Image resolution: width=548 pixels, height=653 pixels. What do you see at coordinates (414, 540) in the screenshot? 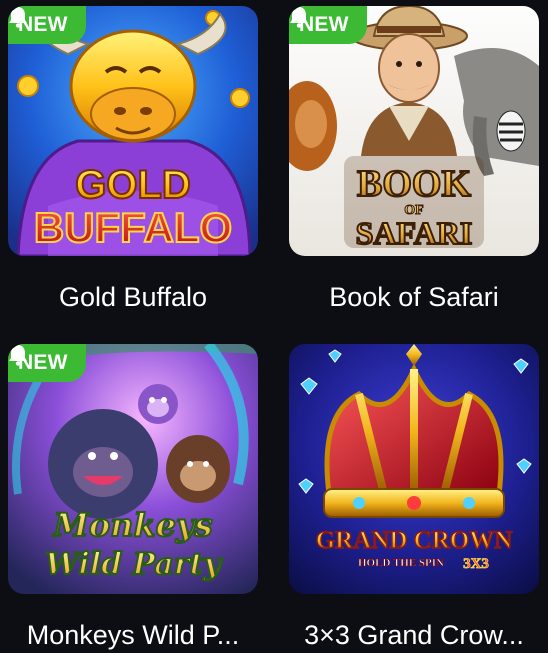
I see `grand-crown-logo-line-1: GRAND CROWN` at bounding box center [414, 540].